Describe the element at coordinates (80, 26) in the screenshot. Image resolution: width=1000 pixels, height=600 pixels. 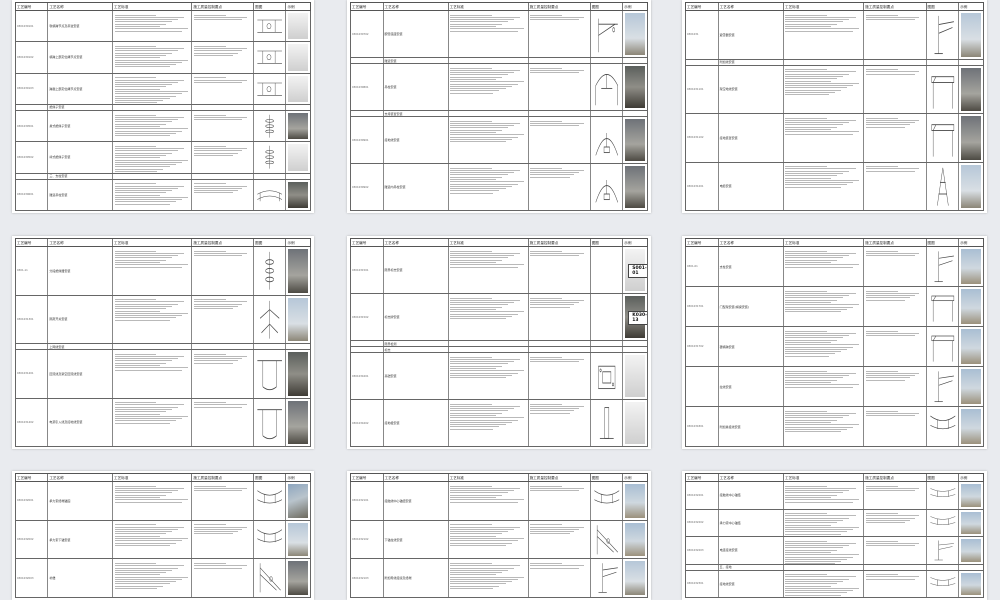
I see `process-name: 软横跨节点及吊弦安装` at that location.